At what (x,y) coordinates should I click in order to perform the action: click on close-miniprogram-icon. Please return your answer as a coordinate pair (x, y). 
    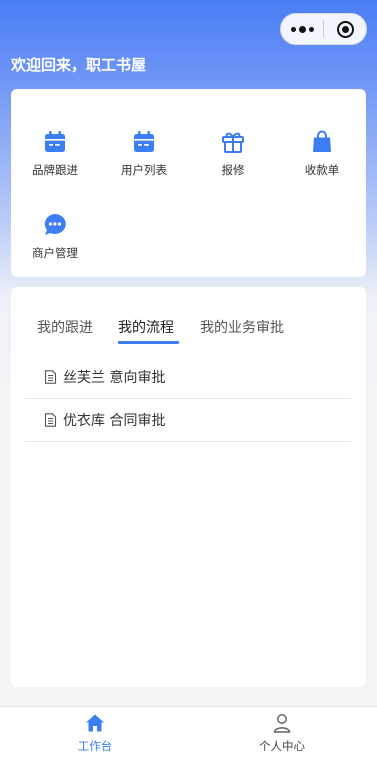
    Looking at the image, I should click on (345, 29).